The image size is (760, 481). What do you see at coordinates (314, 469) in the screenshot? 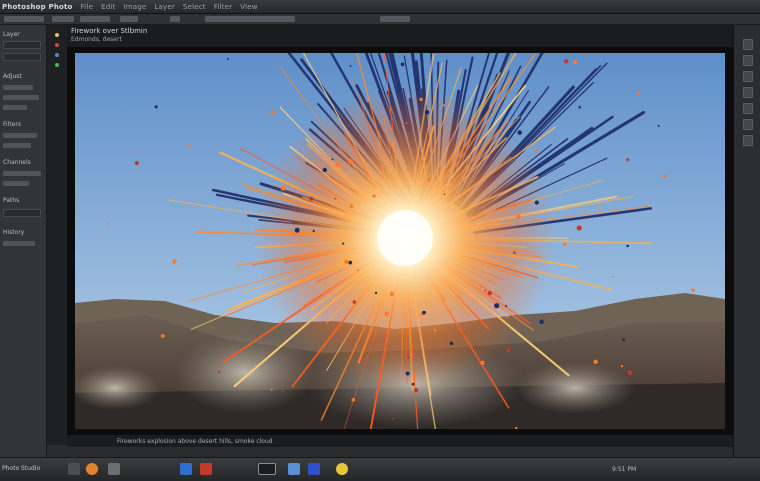
I see `ie-icon` at bounding box center [314, 469].